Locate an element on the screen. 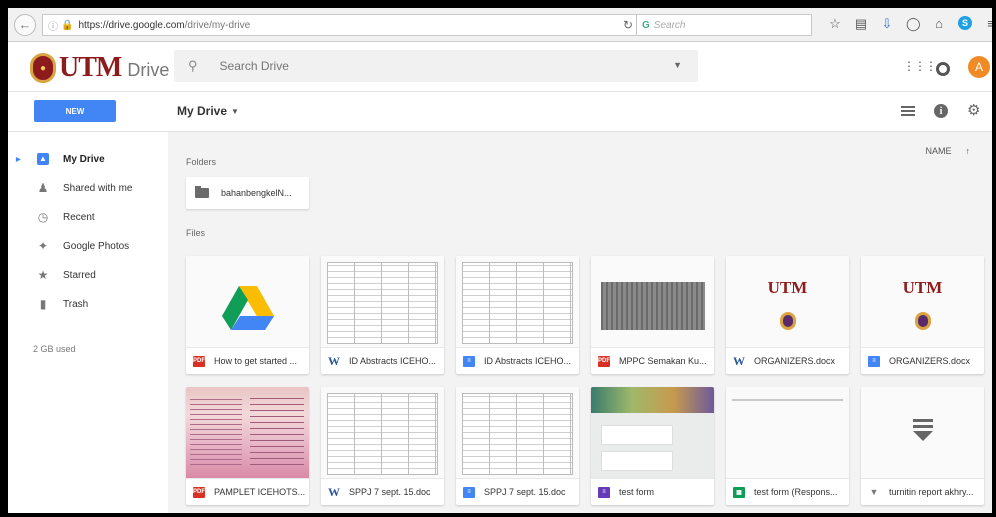  file-name: test form is located at coordinates (637, 492).